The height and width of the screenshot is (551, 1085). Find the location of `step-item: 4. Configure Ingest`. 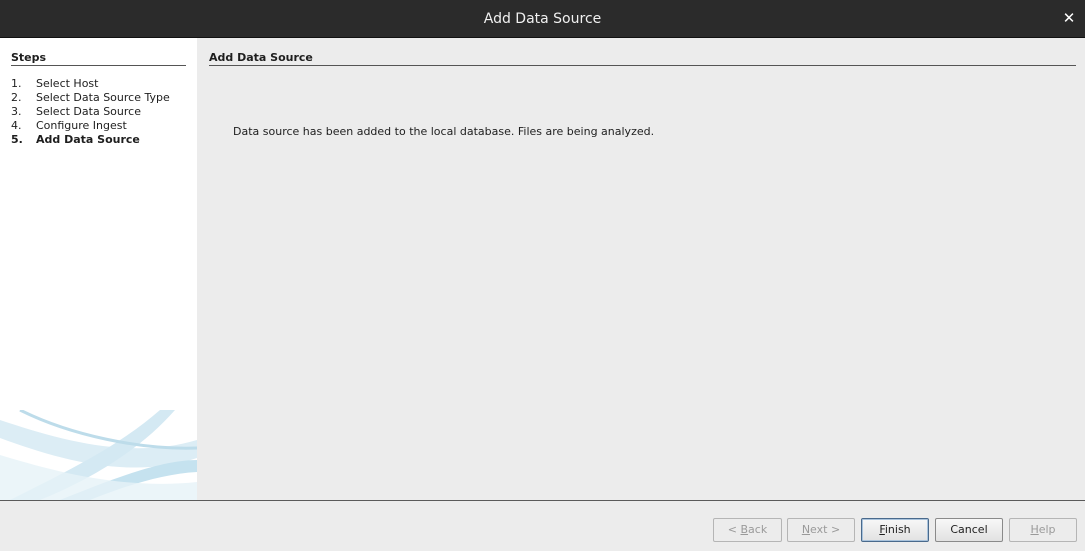

step-item: 4. Configure Ingest is located at coordinates (90, 126).